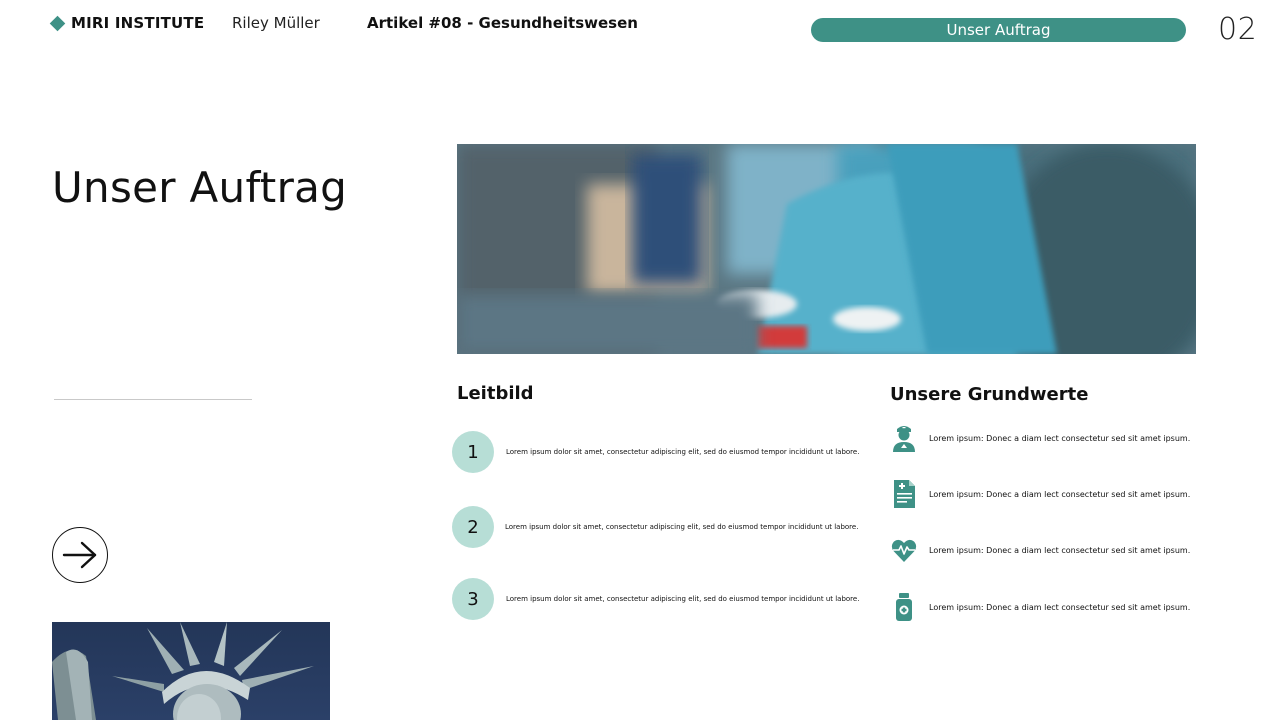 This screenshot has width=1280, height=720. I want to click on brand-name: MIRI INSTITUTE, so click(138, 23).